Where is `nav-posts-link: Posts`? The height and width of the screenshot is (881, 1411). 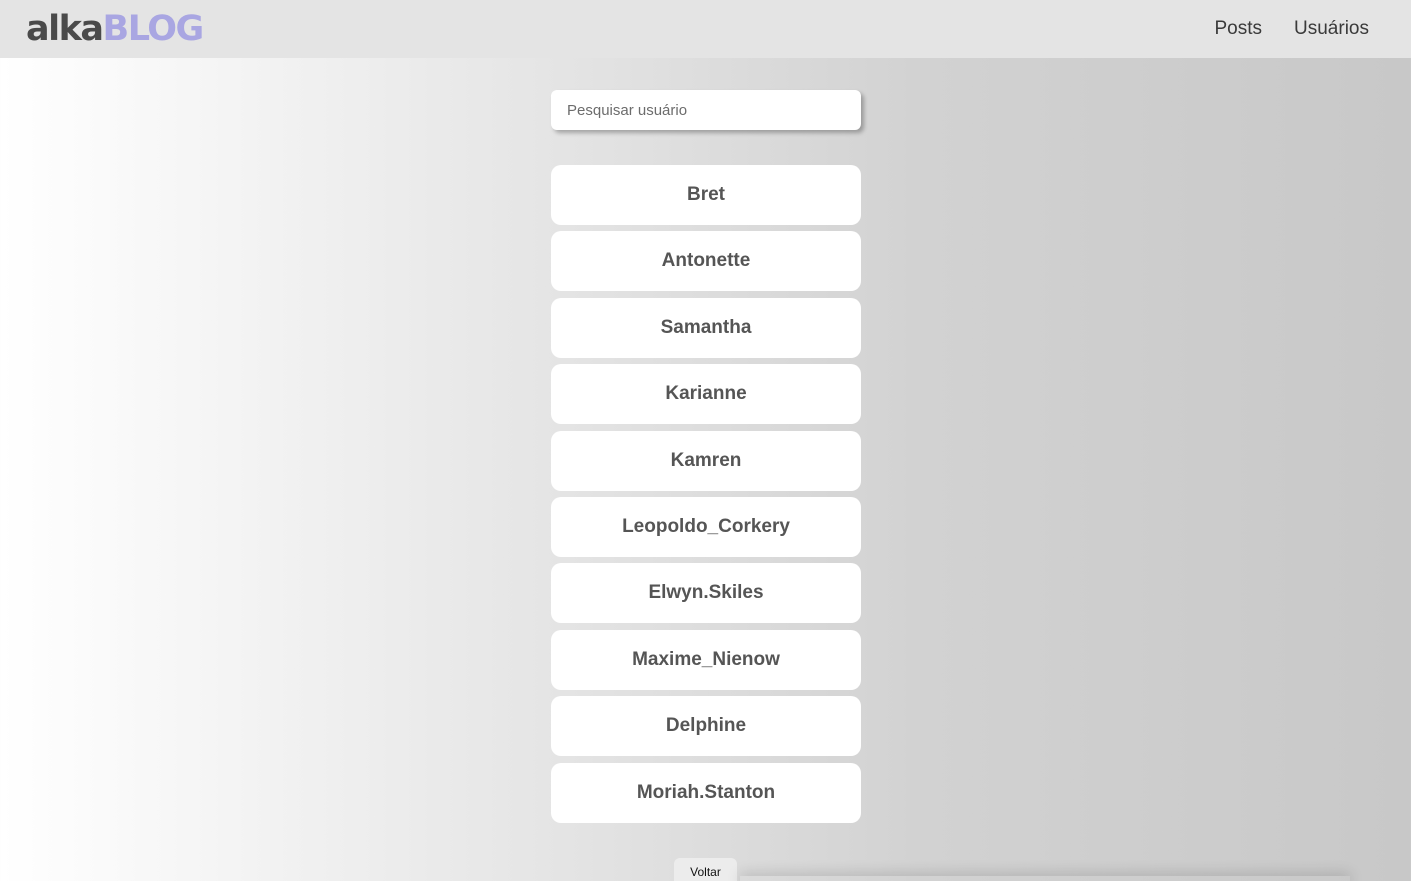
nav-posts-link: Posts is located at coordinates (1238, 29).